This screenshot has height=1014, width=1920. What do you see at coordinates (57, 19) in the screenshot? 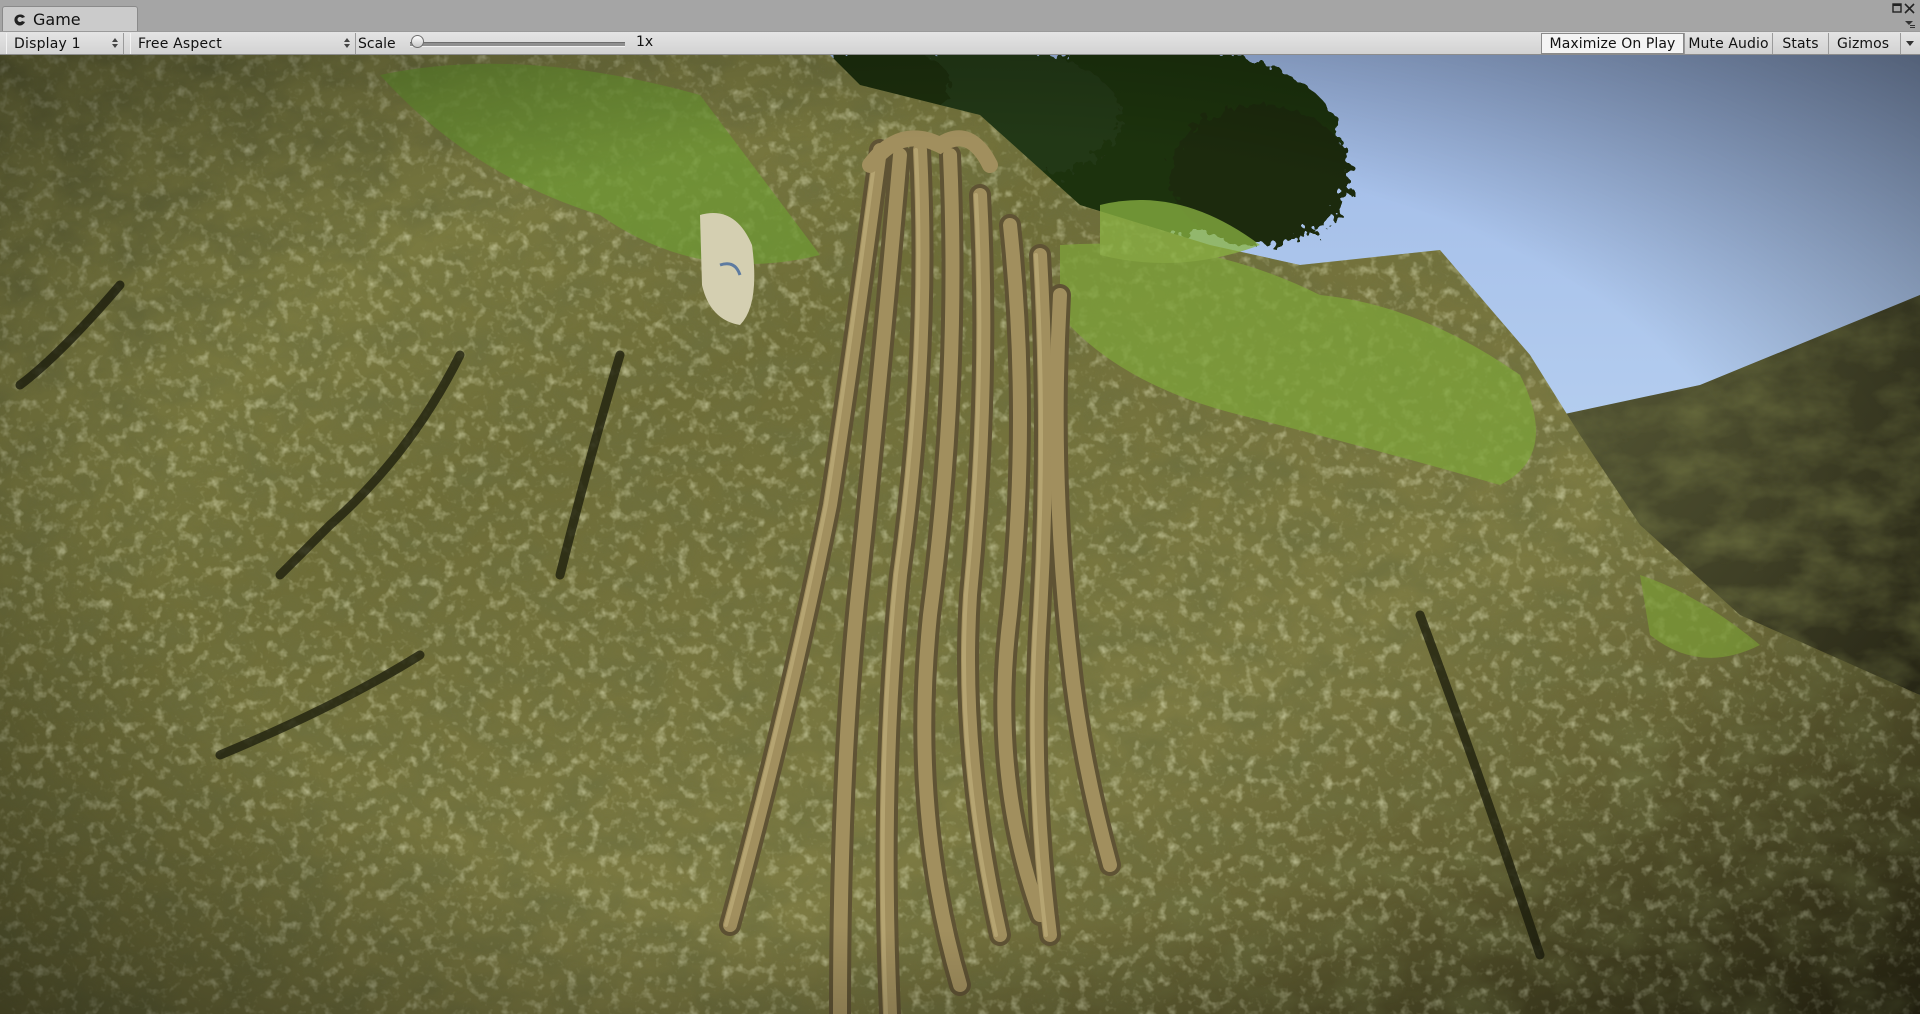
I see `tab-label: Game` at bounding box center [57, 19].